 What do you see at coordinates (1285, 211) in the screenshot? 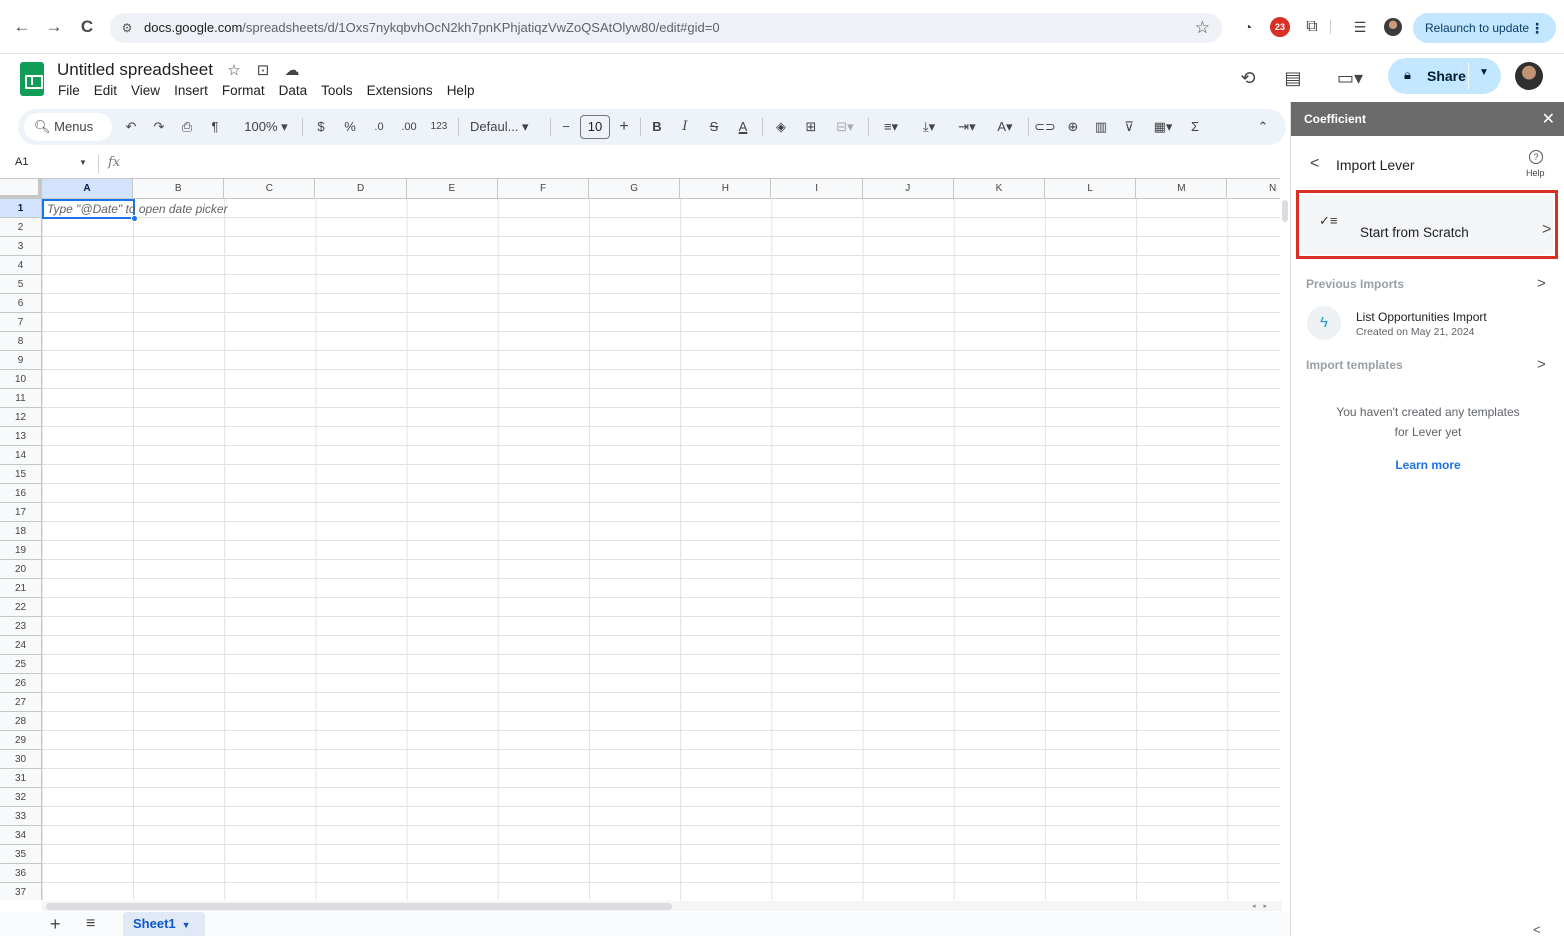
I see `vertical-scroll-thumb` at bounding box center [1285, 211].